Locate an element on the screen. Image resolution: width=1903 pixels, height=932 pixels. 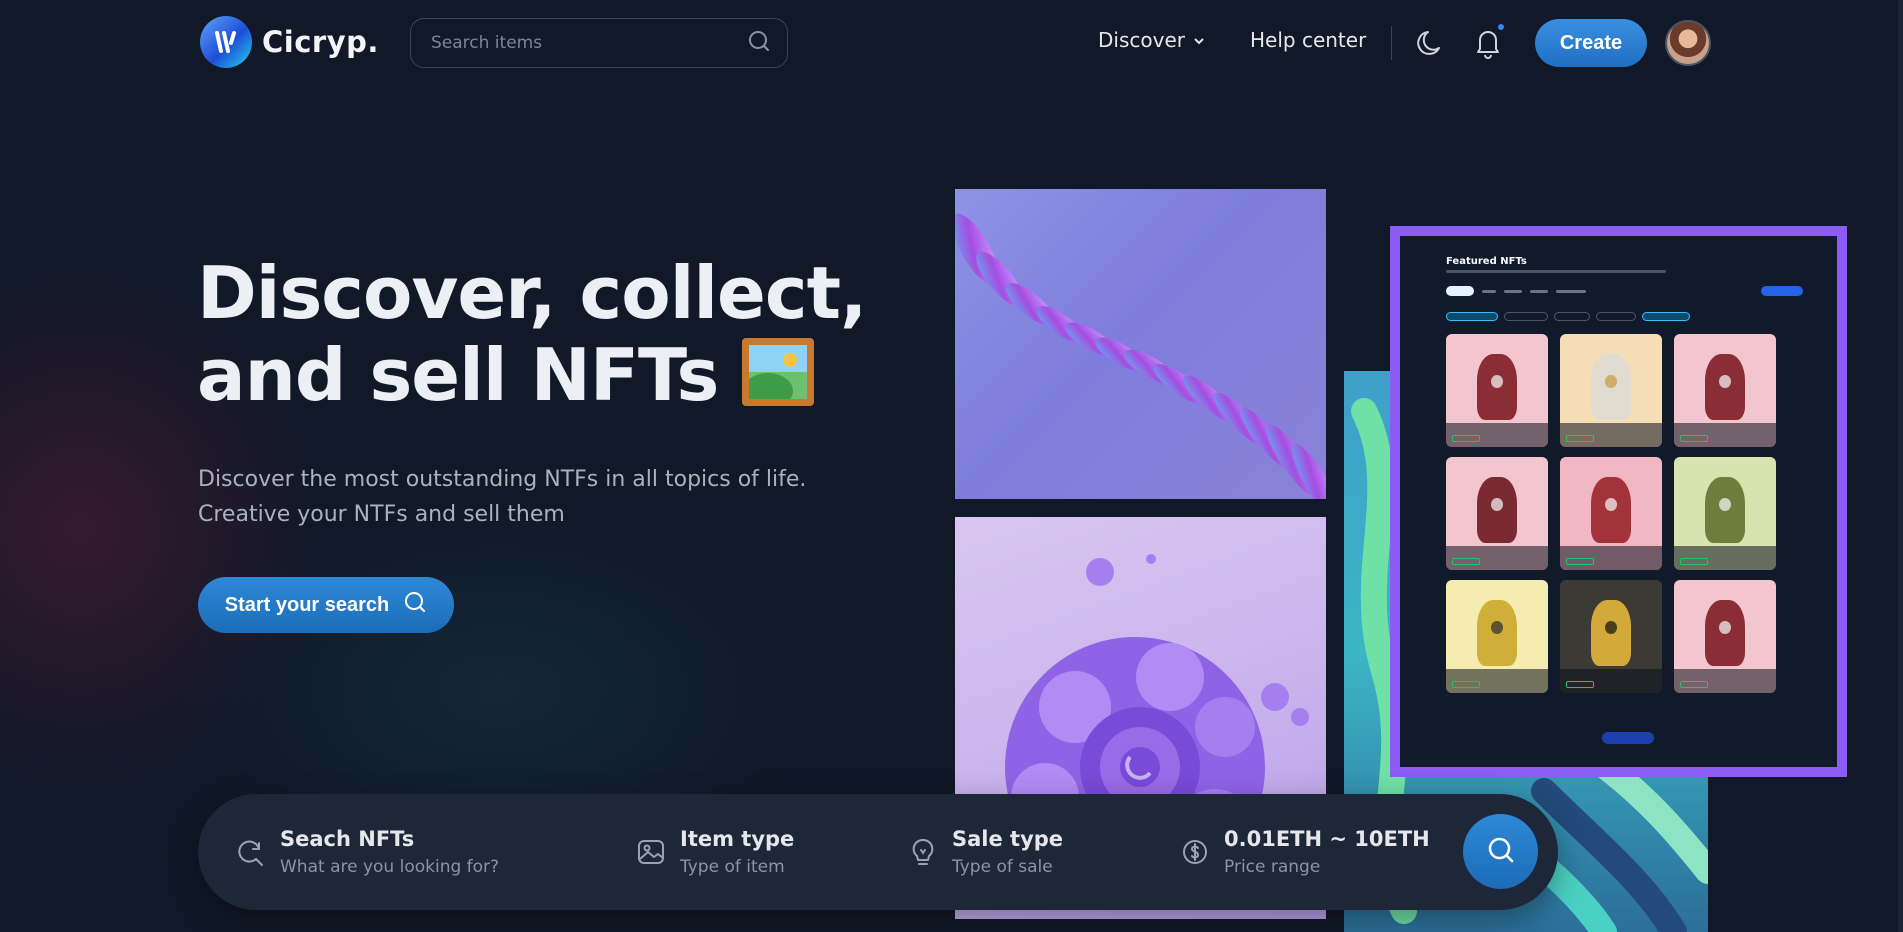
hero-subtitle-line-2: Creative your NTFs and sell them is located at coordinates (381, 514).